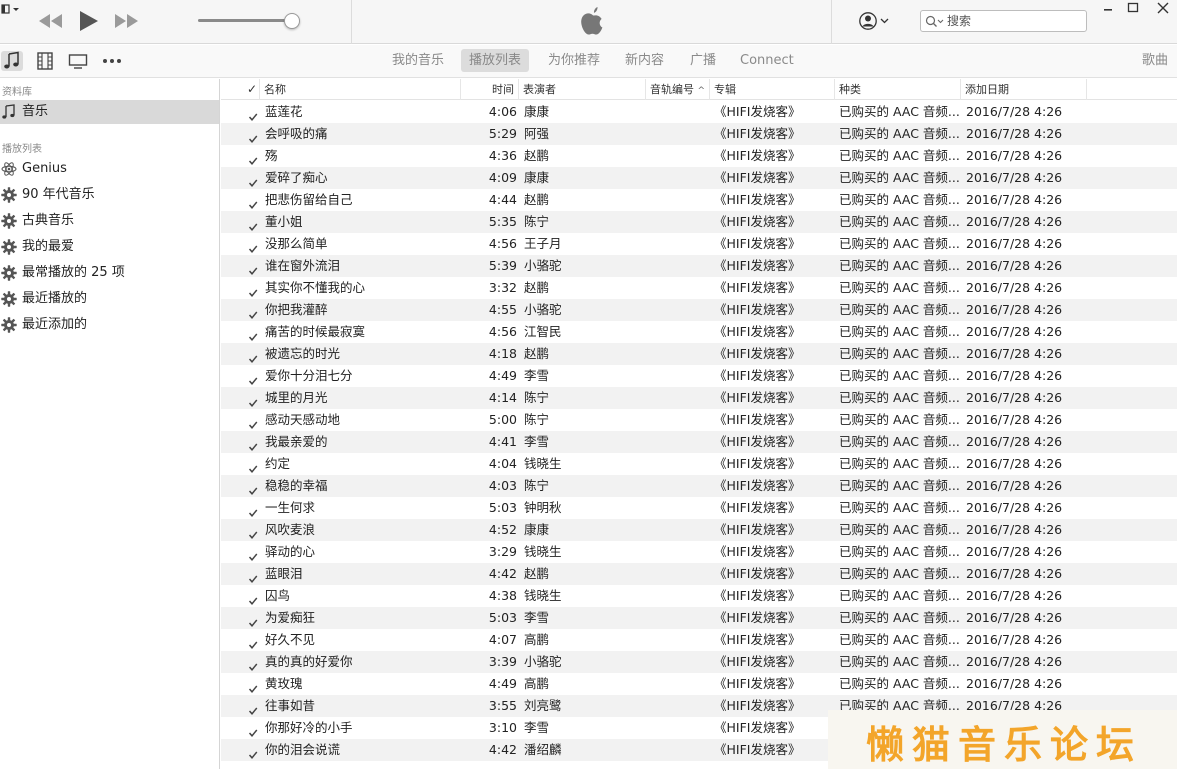 The width and height of the screenshot is (1177, 769). I want to click on column-header-track-number: 音轨编号 ^, so click(678, 89).